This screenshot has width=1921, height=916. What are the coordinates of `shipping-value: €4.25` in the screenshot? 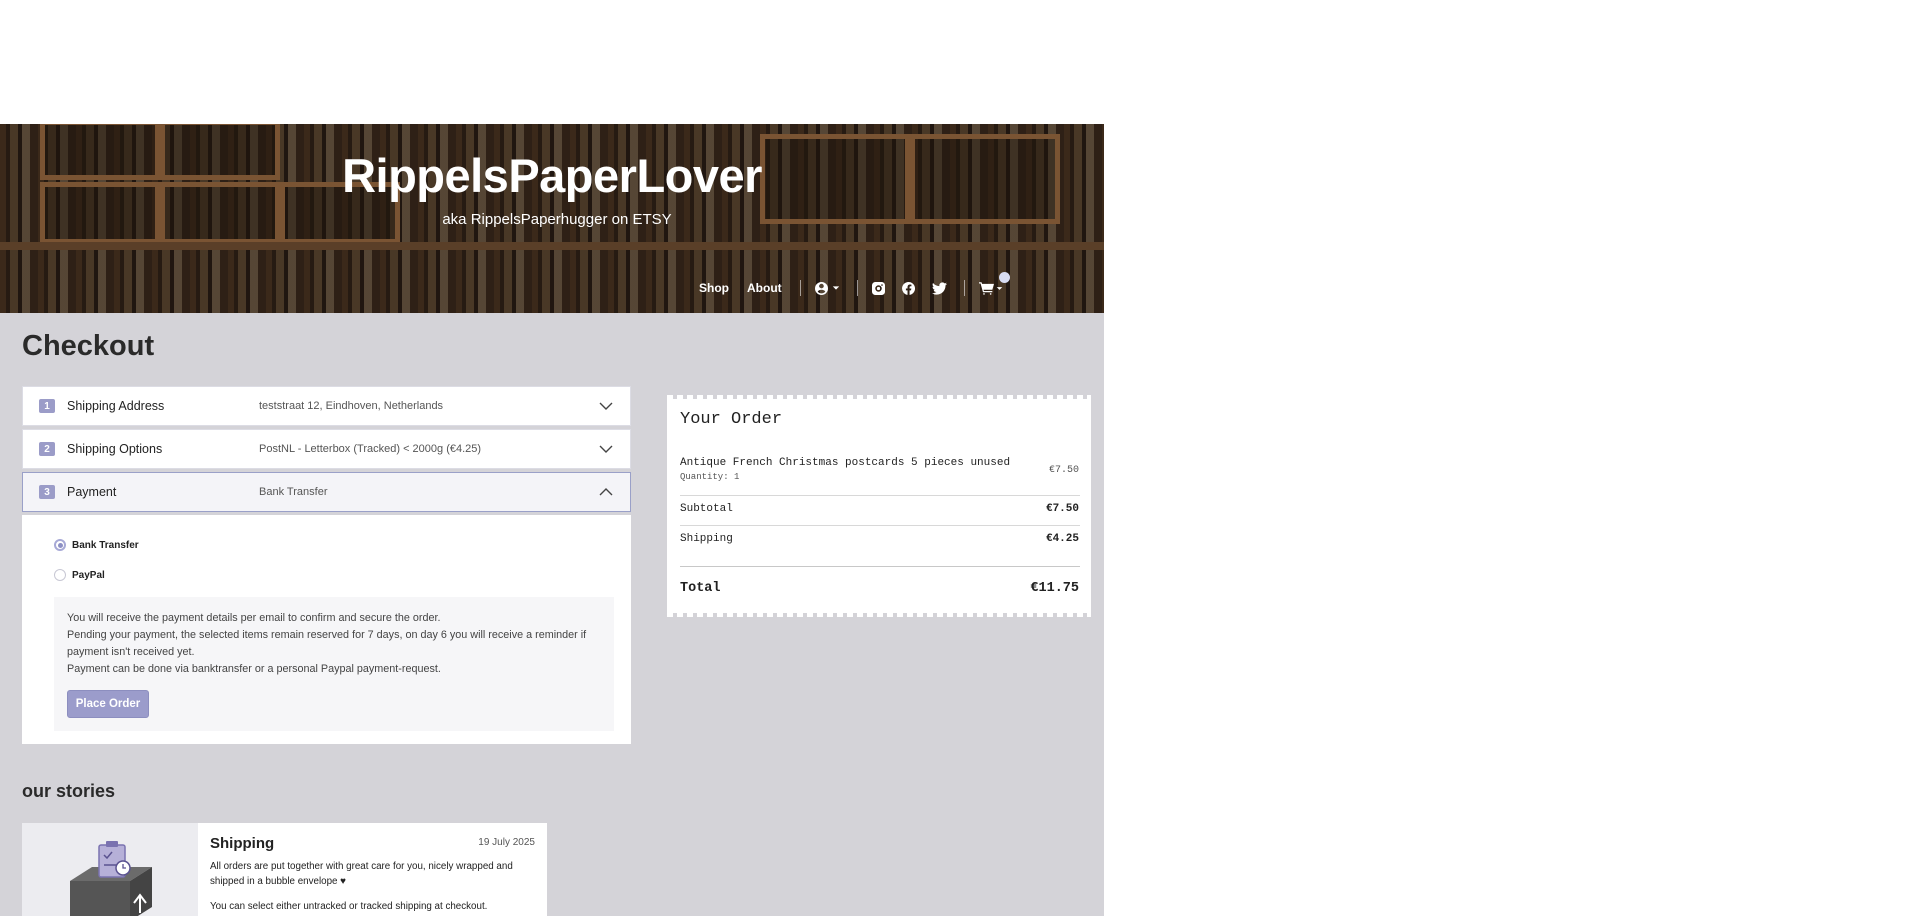 It's located at (1062, 539).